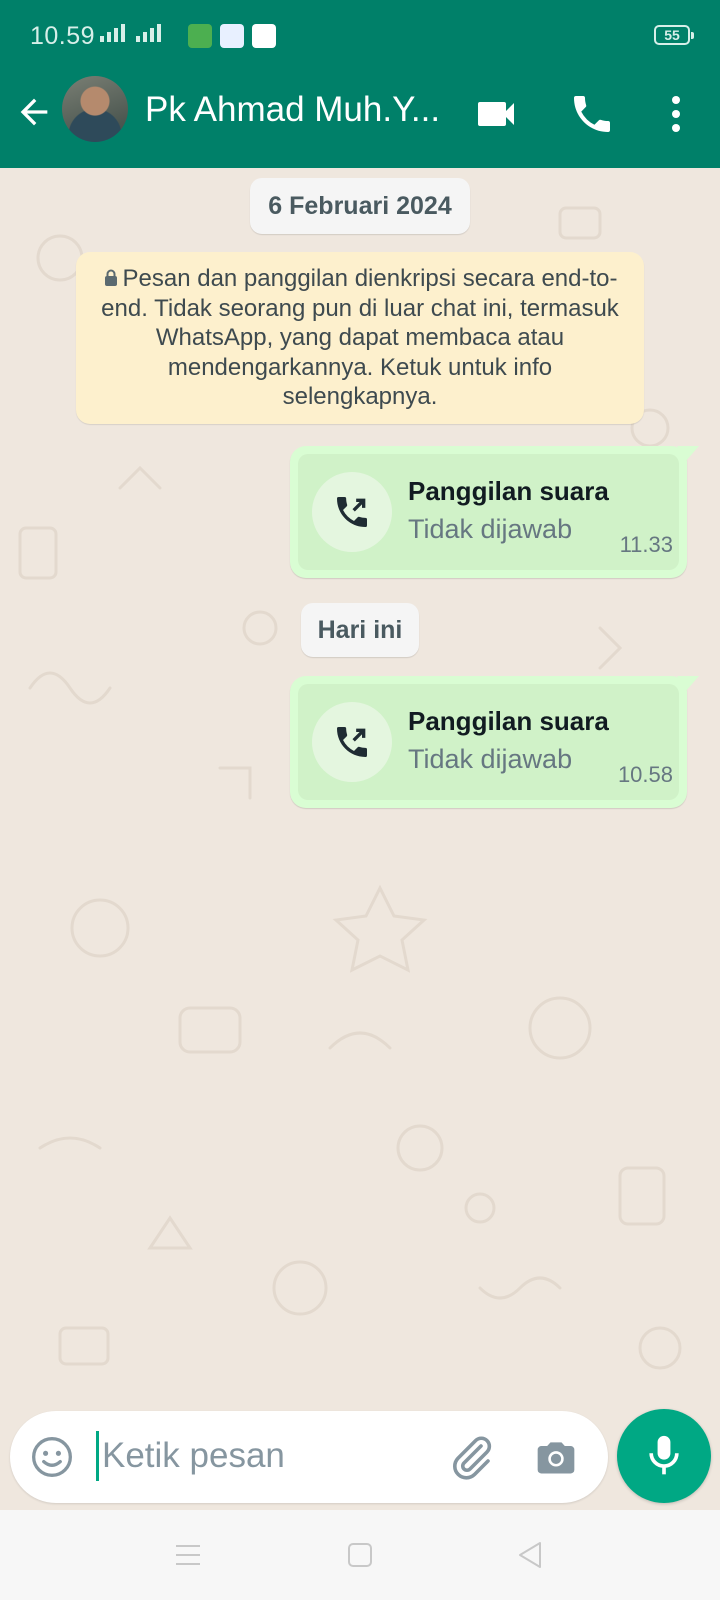  What do you see at coordinates (97, 1456) in the screenshot?
I see `text-cursor` at bounding box center [97, 1456].